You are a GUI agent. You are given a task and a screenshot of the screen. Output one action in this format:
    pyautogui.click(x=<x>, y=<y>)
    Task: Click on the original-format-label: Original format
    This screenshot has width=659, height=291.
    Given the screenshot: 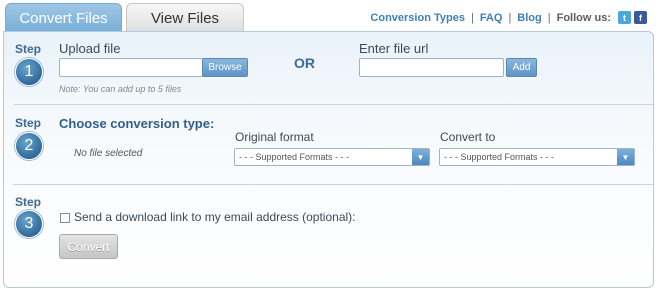 What is the action you would take?
    pyautogui.click(x=274, y=137)
    